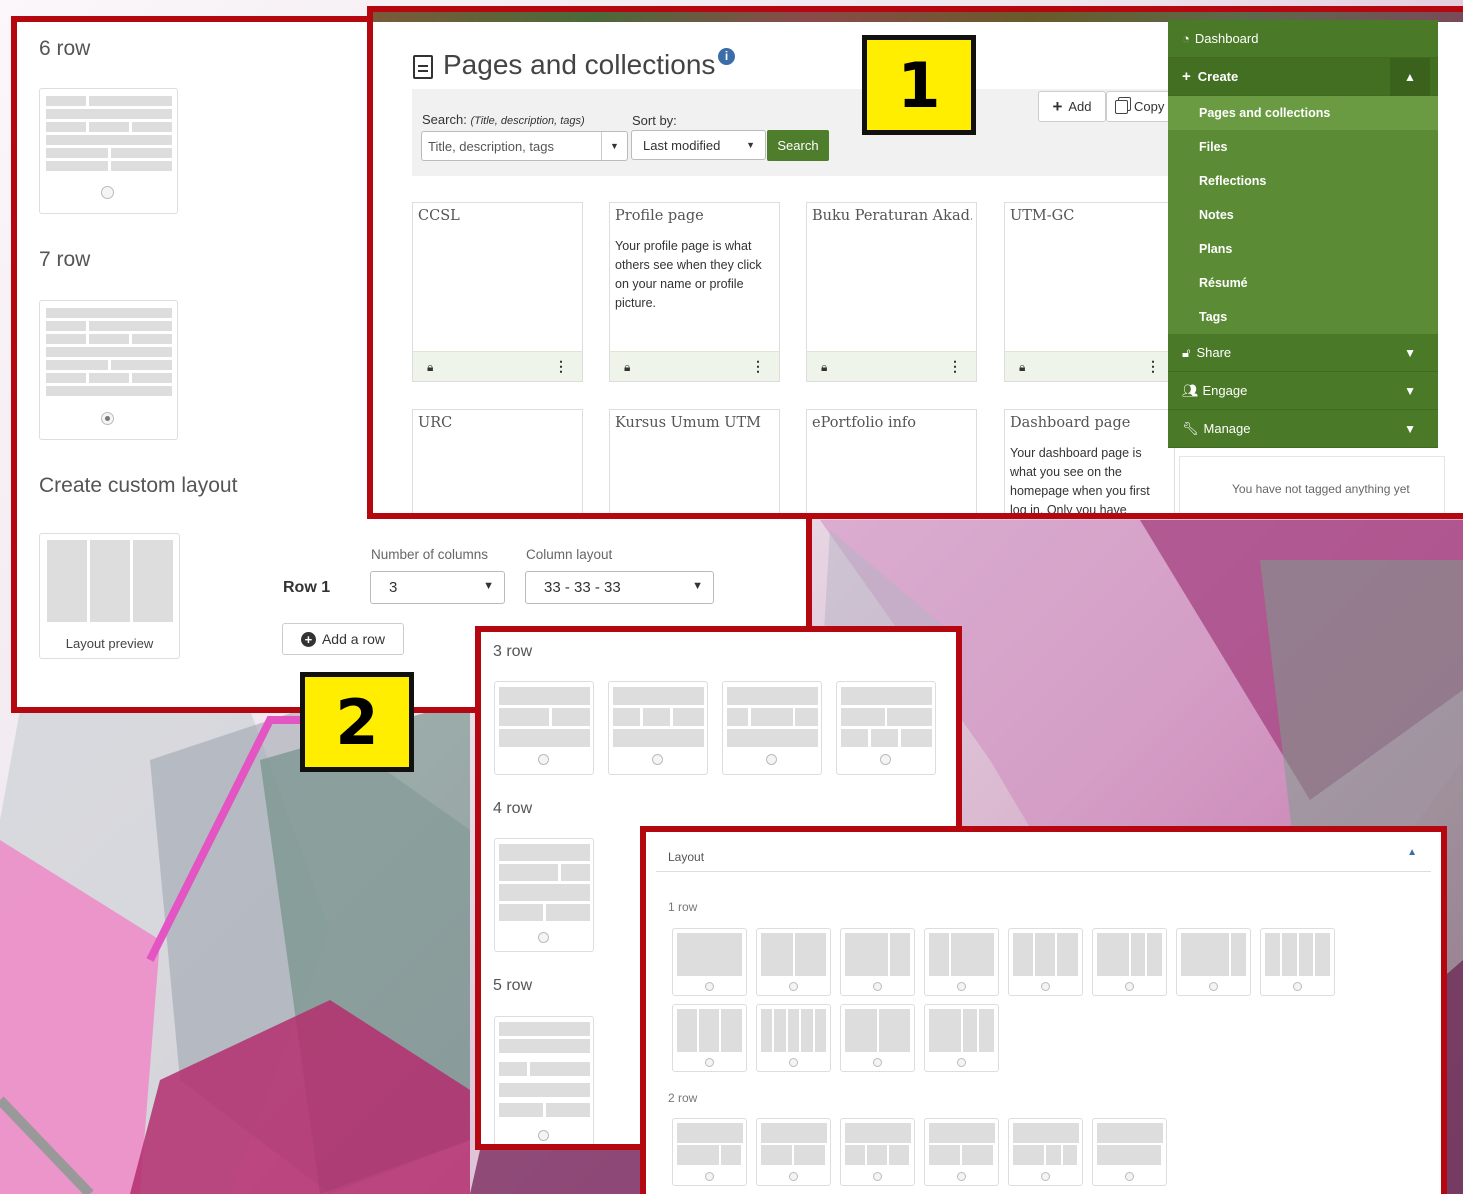  I want to click on layout-option-6row, so click(108, 151).